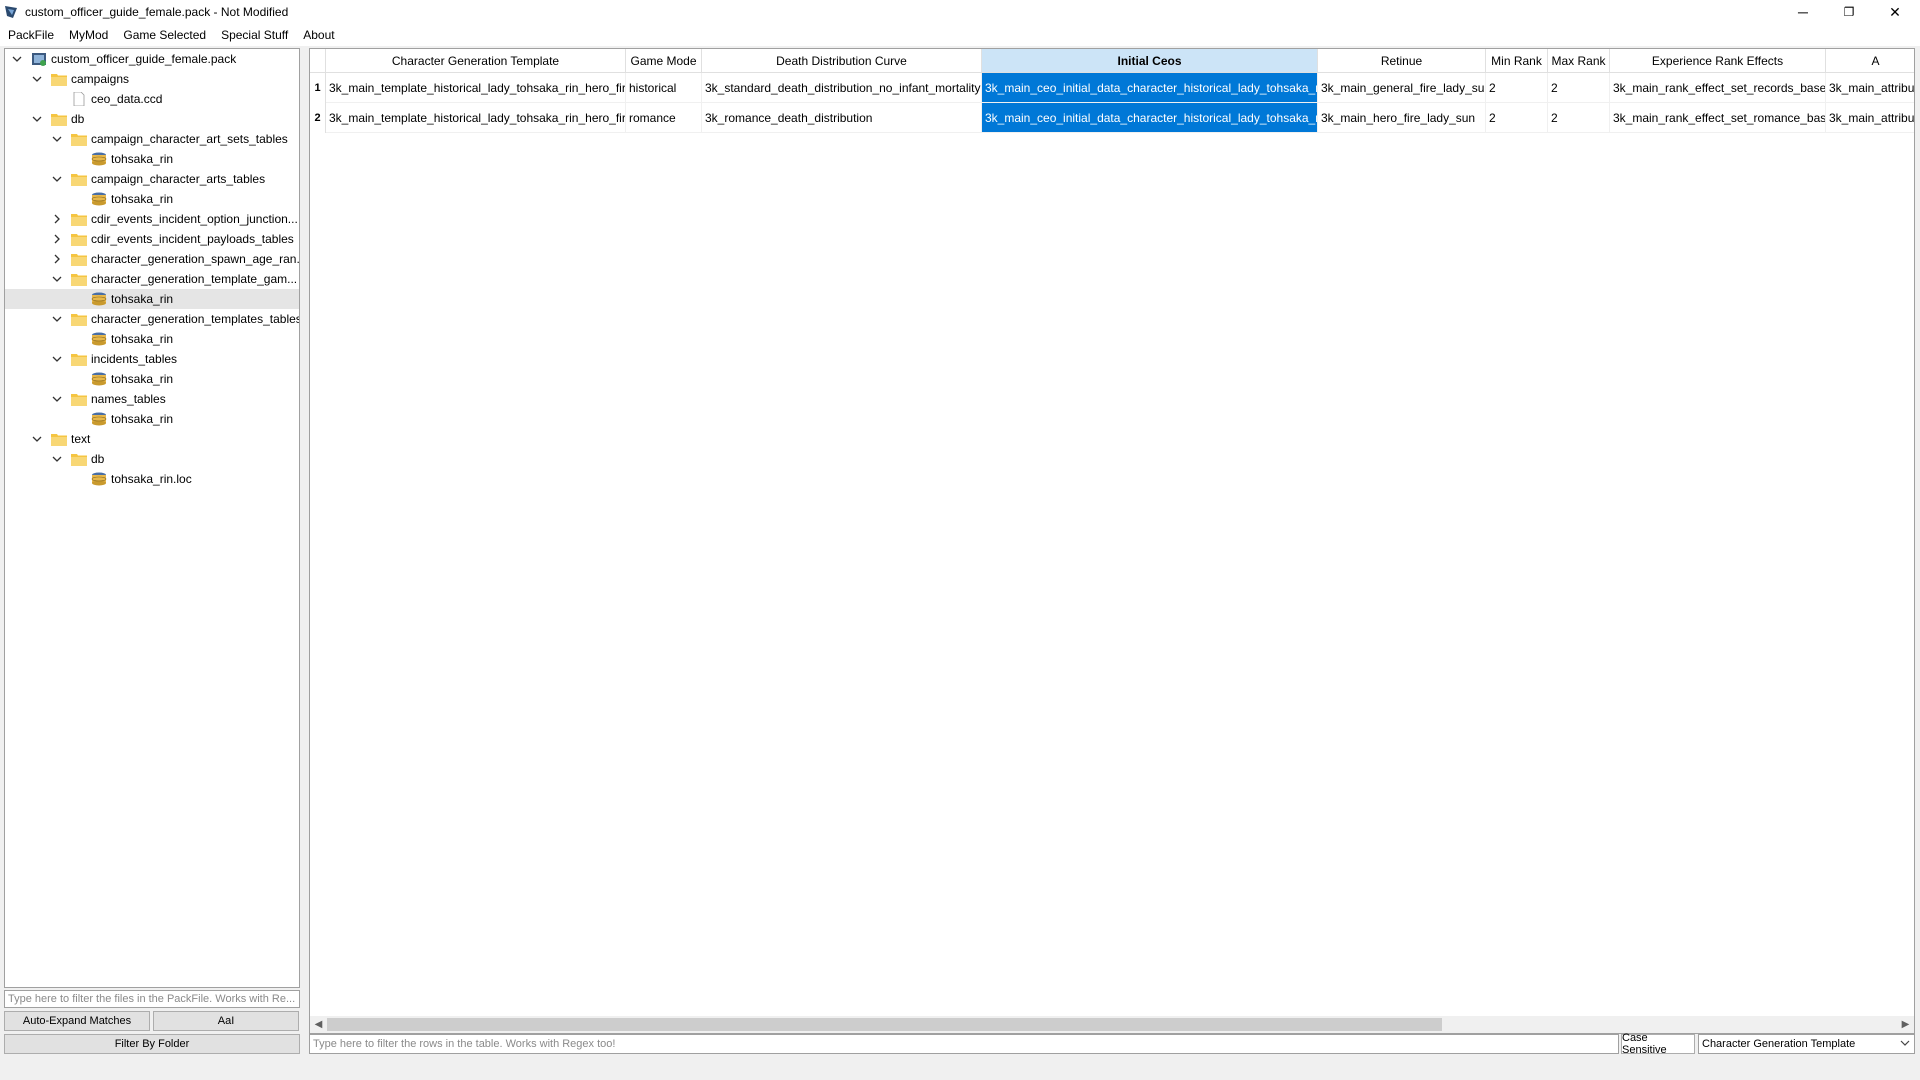 The height and width of the screenshot is (1080, 1920). What do you see at coordinates (1718, 88) in the screenshot?
I see `table-cell: 3k_main_rank_effect_set_records_base` at bounding box center [1718, 88].